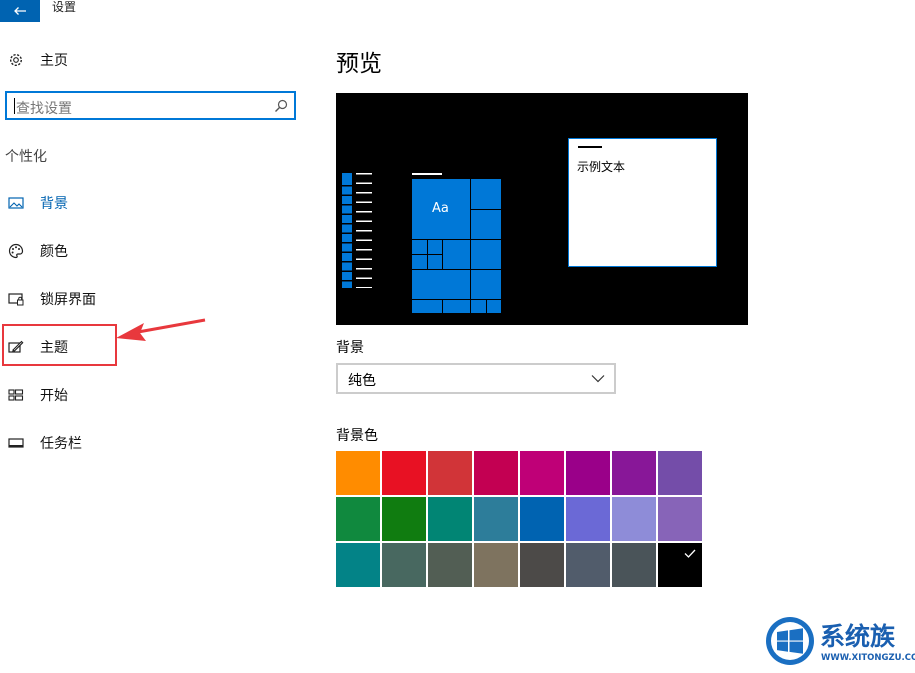  I want to click on palette-icon, so click(16, 251).